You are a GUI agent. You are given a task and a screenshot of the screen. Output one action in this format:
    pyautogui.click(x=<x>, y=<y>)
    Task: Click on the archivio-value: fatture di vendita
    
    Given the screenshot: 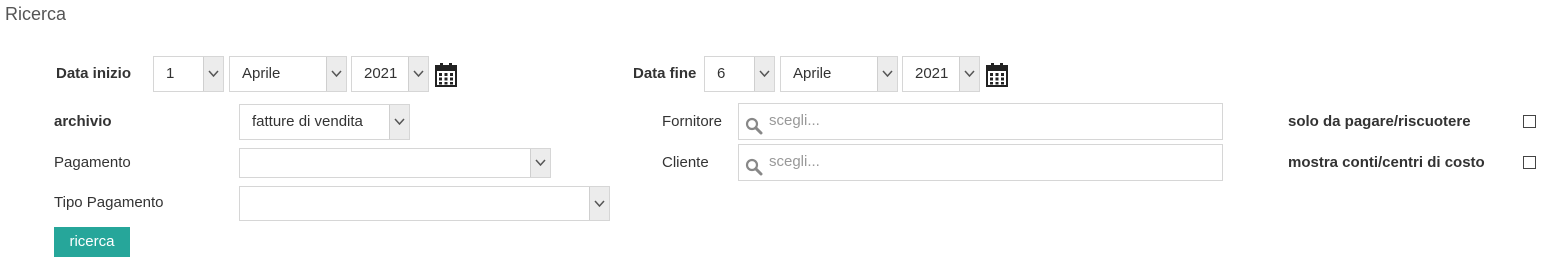 What is the action you would take?
    pyautogui.click(x=307, y=121)
    